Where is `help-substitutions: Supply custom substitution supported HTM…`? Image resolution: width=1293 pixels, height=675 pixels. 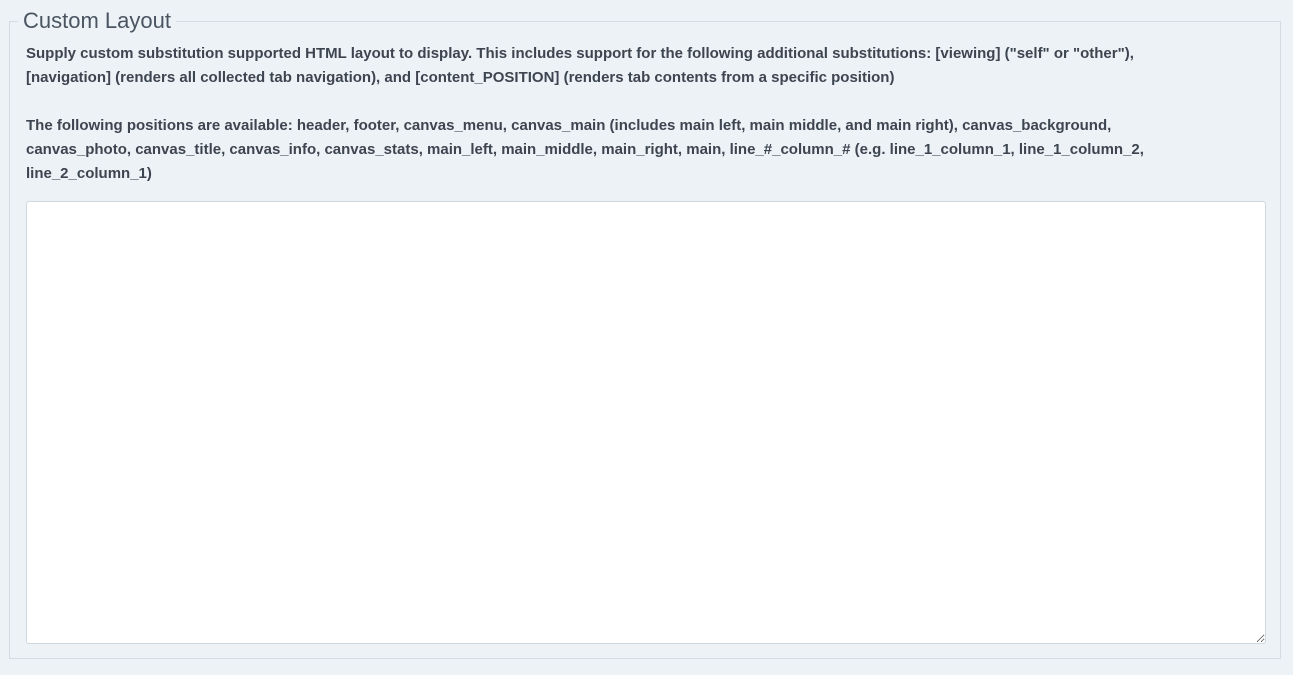
help-substitutions: Supply custom substitution supported HTM… is located at coordinates (580, 65).